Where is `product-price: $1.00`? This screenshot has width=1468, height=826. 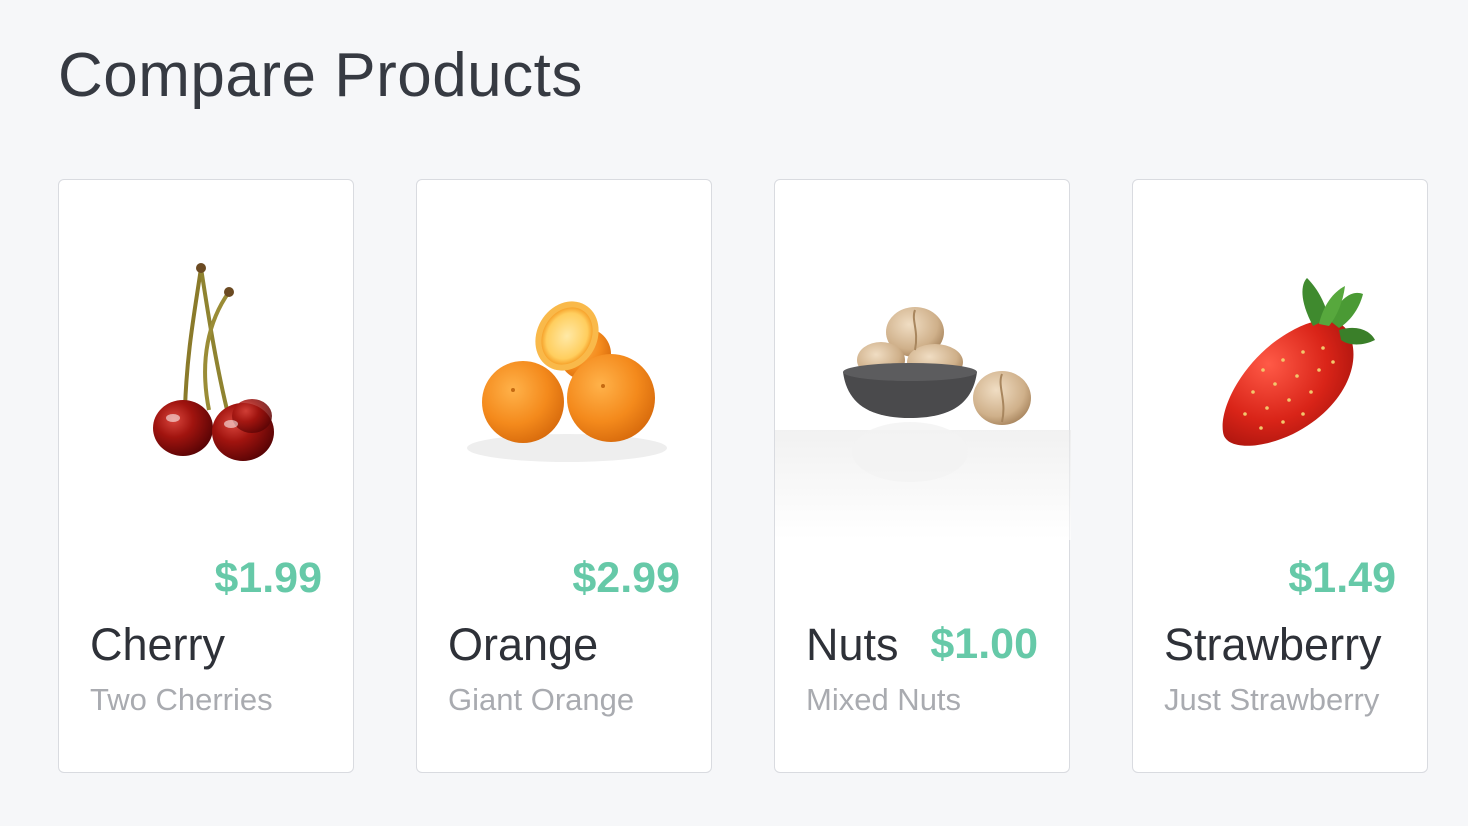 product-price: $1.00 is located at coordinates (984, 644).